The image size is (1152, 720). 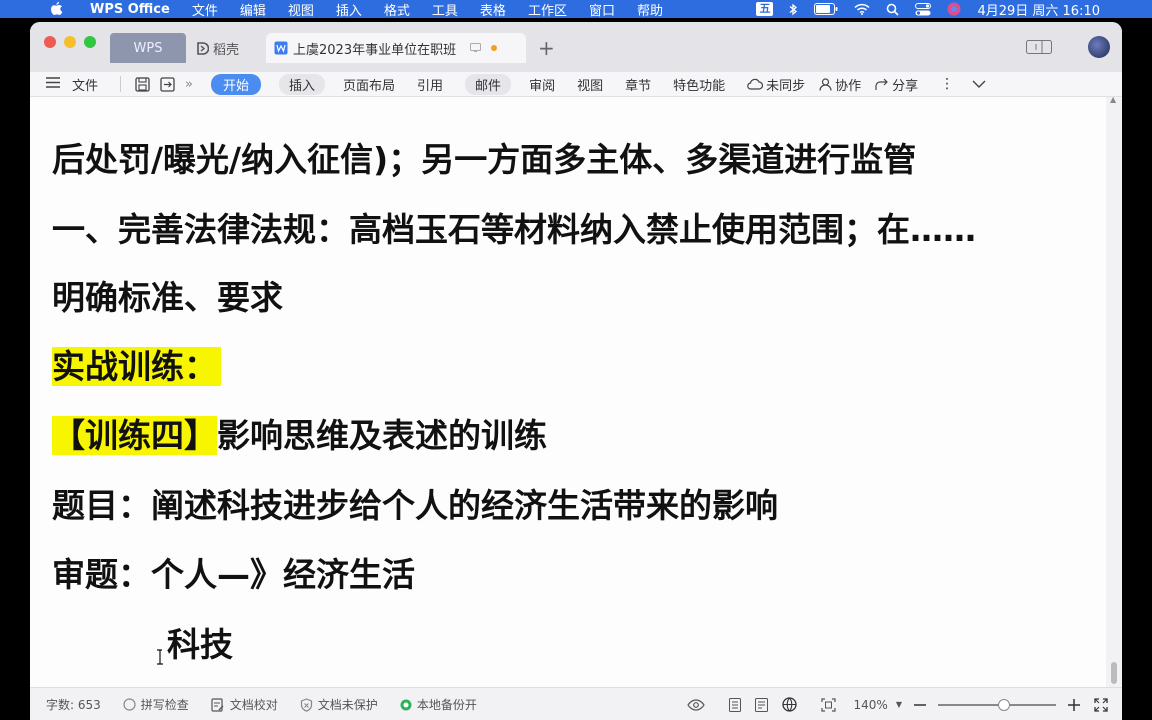 What do you see at coordinates (997, 704) in the screenshot?
I see `zoom-slider` at bounding box center [997, 704].